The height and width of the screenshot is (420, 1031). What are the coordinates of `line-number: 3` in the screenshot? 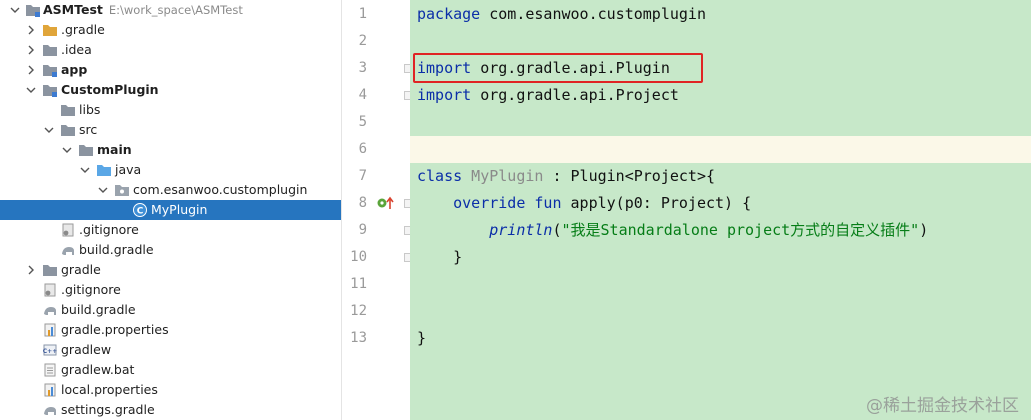 It's located at (362, 68).